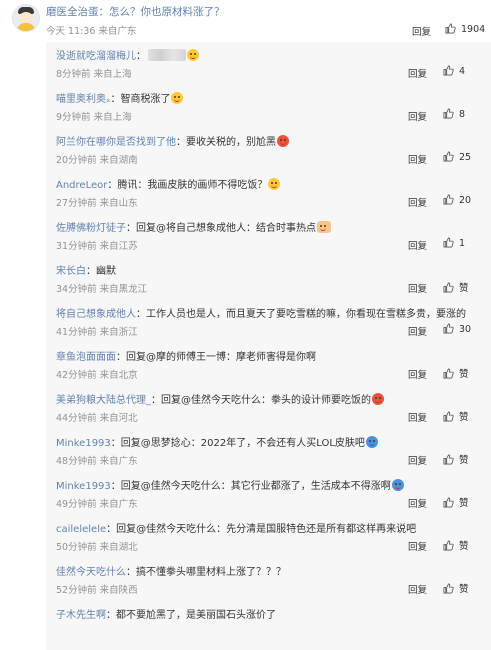 This screenshot has width=491, height=650. What do you see at coordinates (96, 314) in the screenshot?
I see `reply-nickname: 将自己想象成他人` at bounding box center [96, 314].